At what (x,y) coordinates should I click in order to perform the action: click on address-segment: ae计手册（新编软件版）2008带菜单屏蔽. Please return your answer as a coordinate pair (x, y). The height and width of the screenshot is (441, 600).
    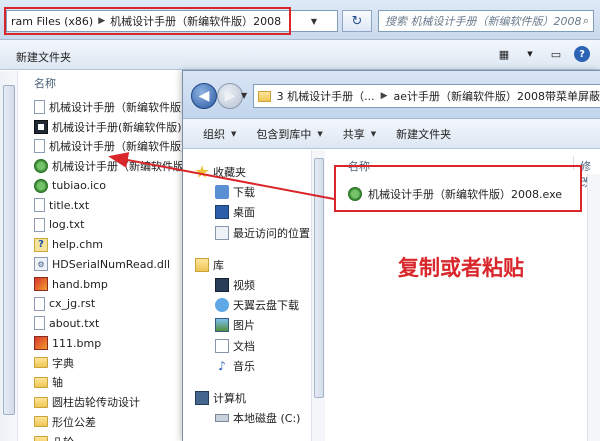
    Looking at the image, I should click on (496, 96).